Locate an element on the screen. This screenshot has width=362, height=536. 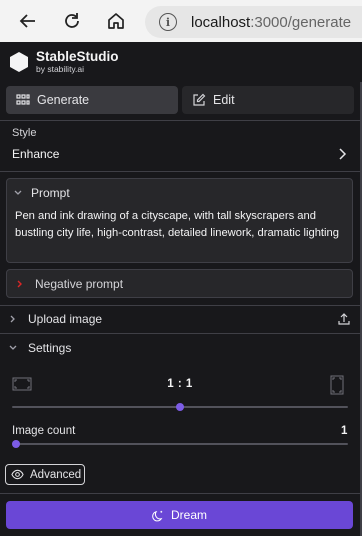
arrow-left-icon is located at coordinates (27, 21).